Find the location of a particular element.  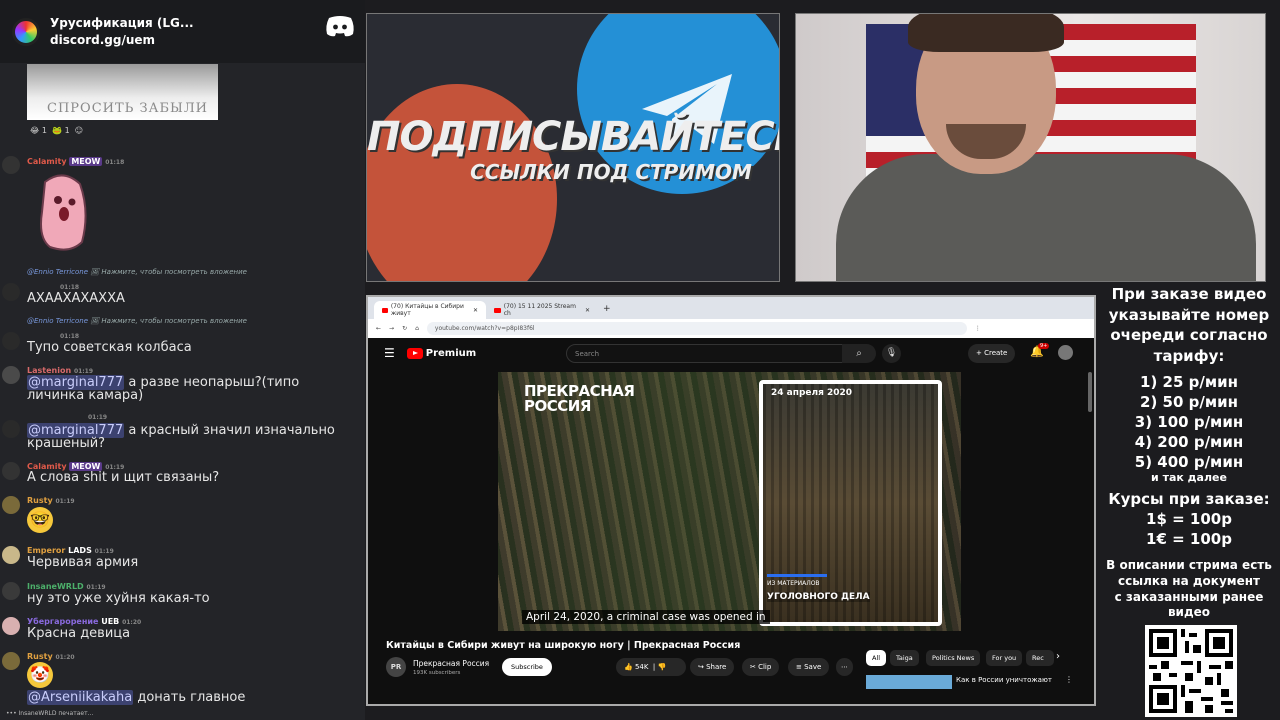

rates-header: Курсы при заказе: is located at coordinates (1189, 499).